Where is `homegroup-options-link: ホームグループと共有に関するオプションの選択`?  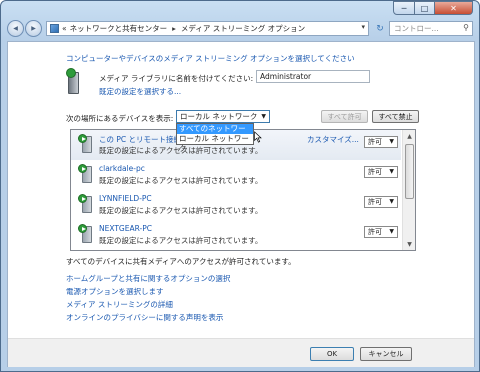
homegroup-options-link: ホームグループと共有に関するオプションの選択 is located at coordinates (148, 278).